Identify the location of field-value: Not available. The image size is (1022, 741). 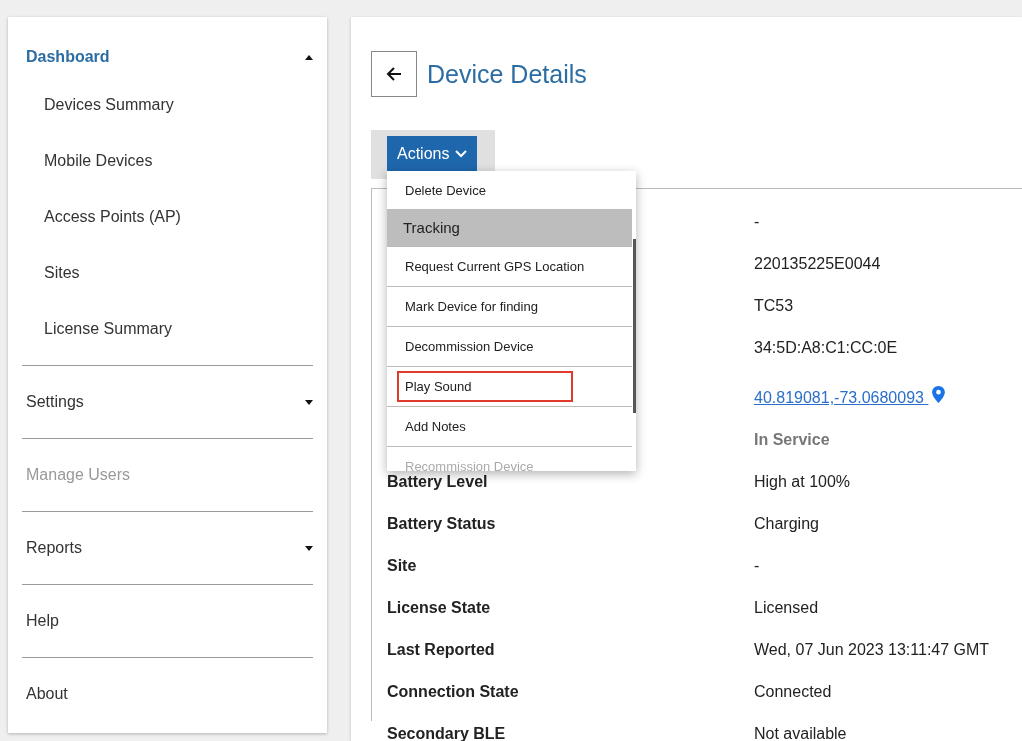
(800, 733).